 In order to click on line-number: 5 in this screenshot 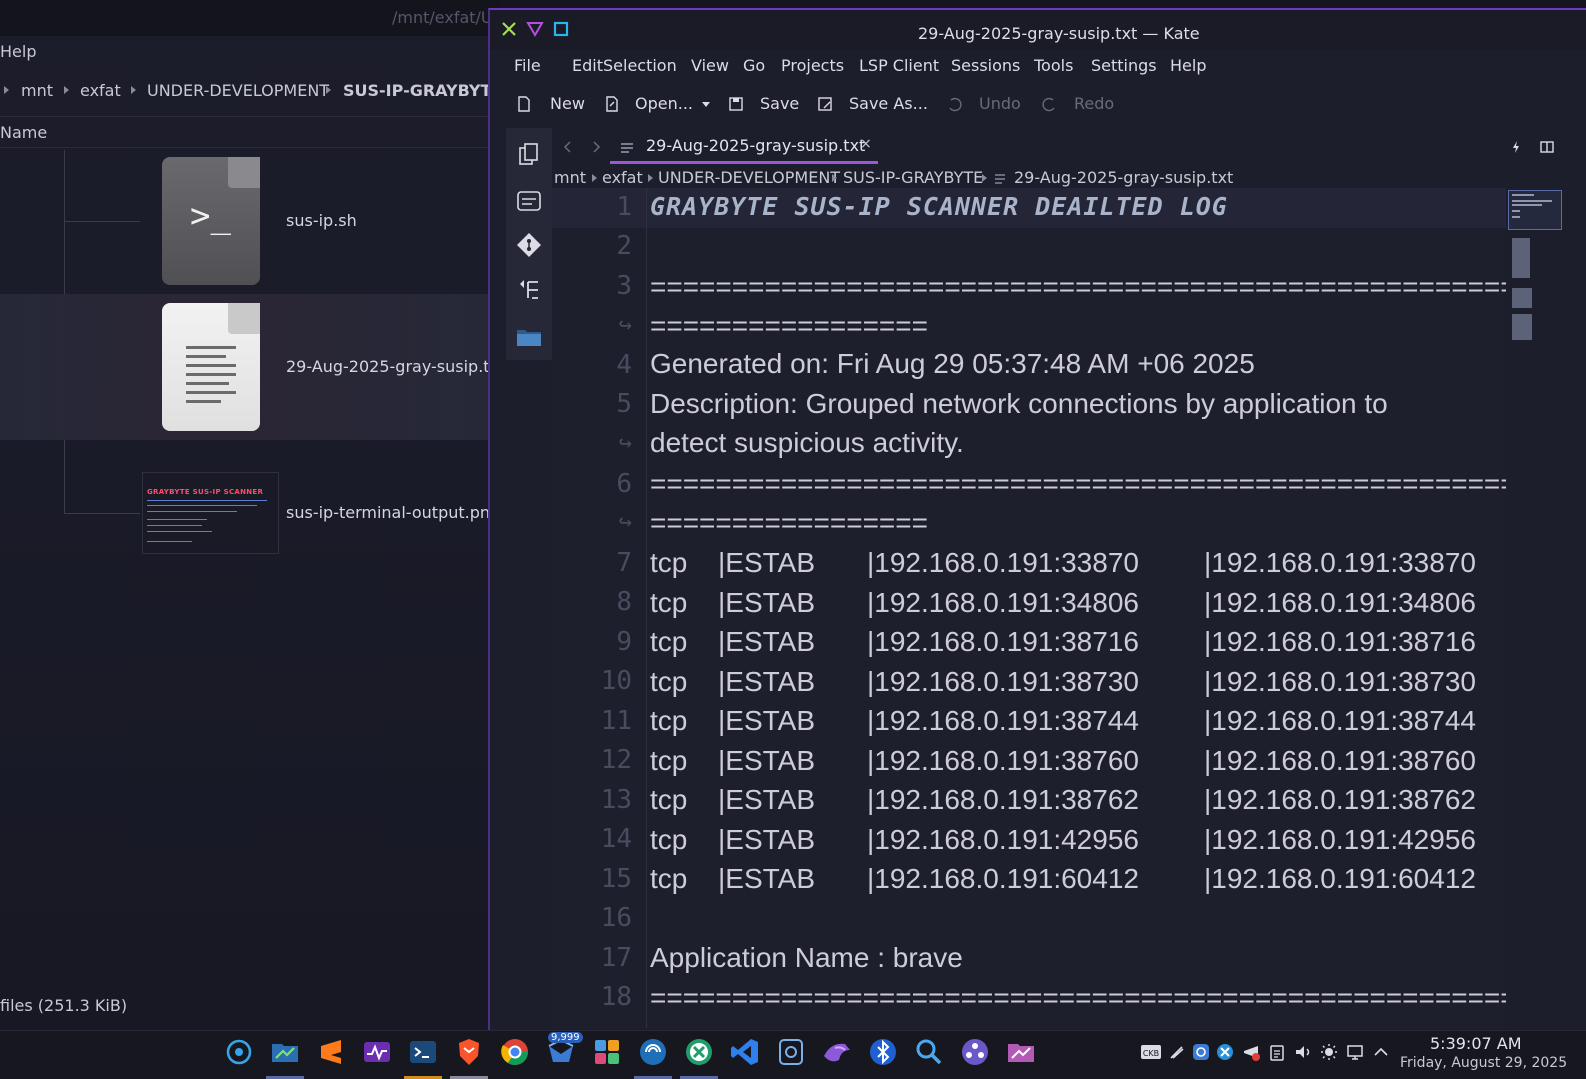, I will do `click(624, 404)`.